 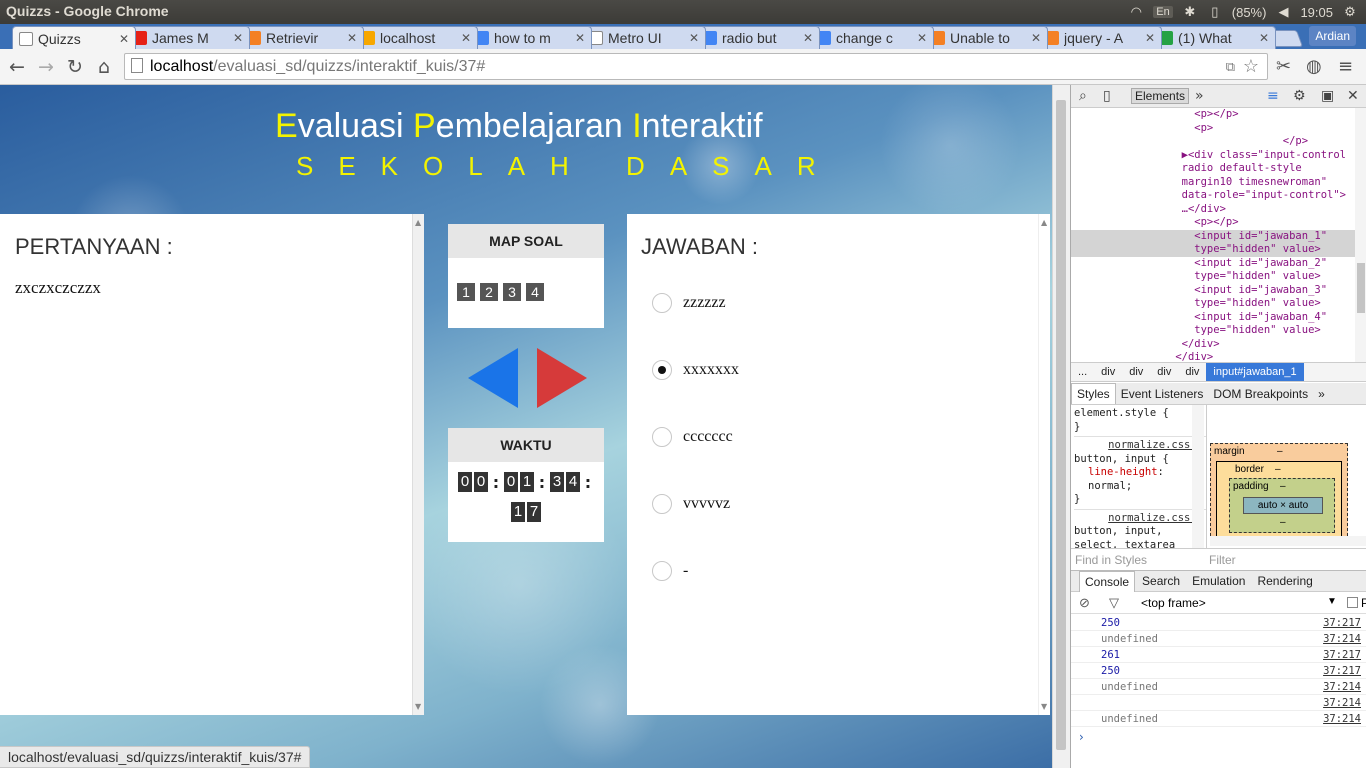 What do you see at coordinates (17, 67) in the screenshot?
I see `back-button: ←` at bounding box center [17, 67].